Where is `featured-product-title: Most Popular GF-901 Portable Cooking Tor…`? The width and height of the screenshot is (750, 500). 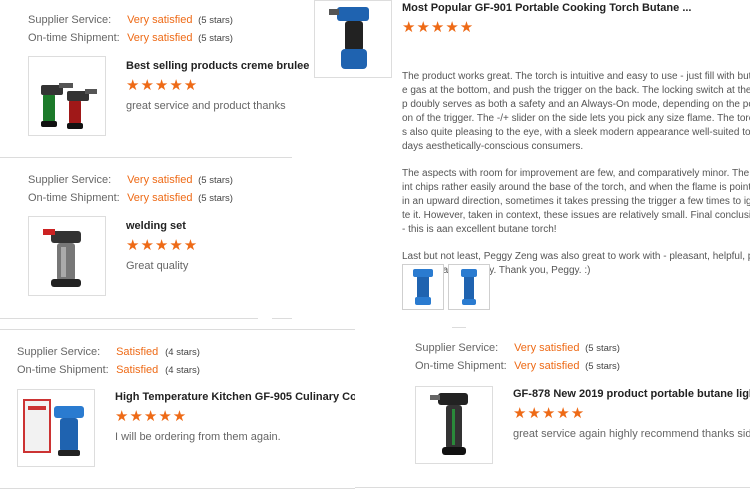
featured-product-title: Most Popular GF-901 Portable Cooking Tor… is located at coordinates (576, 8).